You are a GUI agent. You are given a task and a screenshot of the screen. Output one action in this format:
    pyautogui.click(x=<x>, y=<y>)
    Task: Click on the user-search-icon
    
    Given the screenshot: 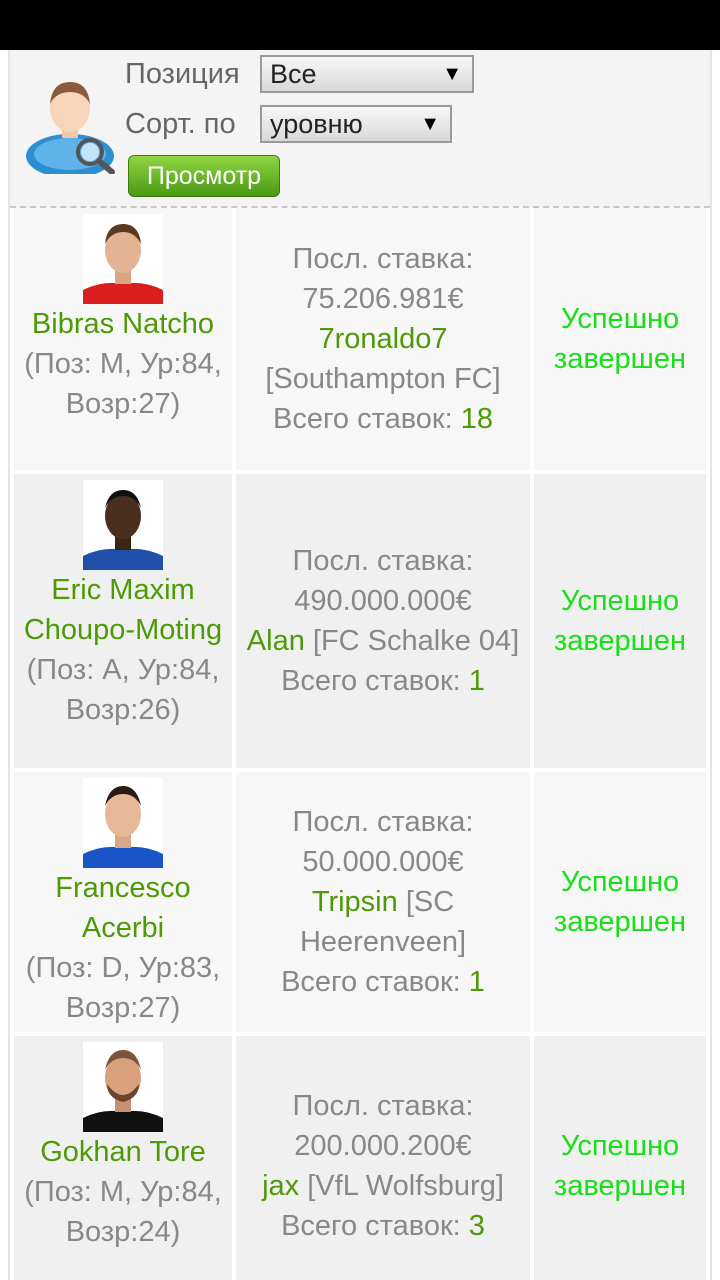 What is the action you would take?
    pyautogui.click(x=70, y=128)
    